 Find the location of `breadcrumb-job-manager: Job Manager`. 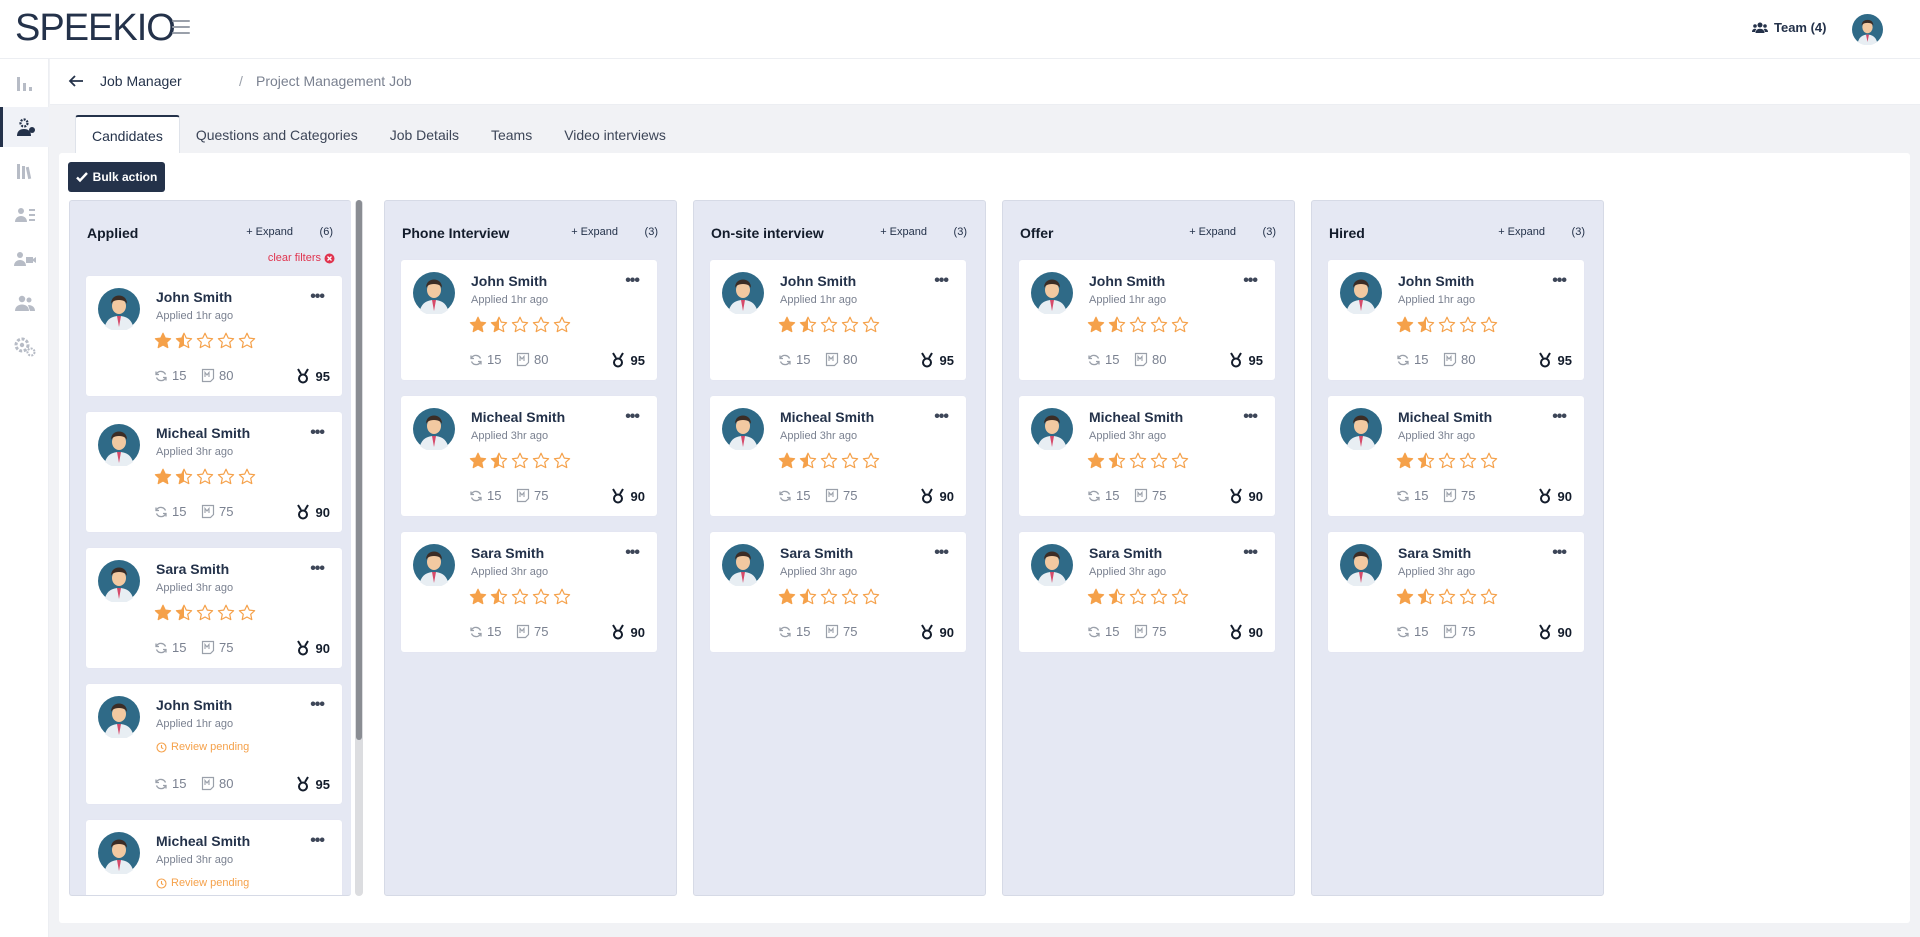

breadcrumb-job-manager: Job Manager is located at coordinates (141, 81).